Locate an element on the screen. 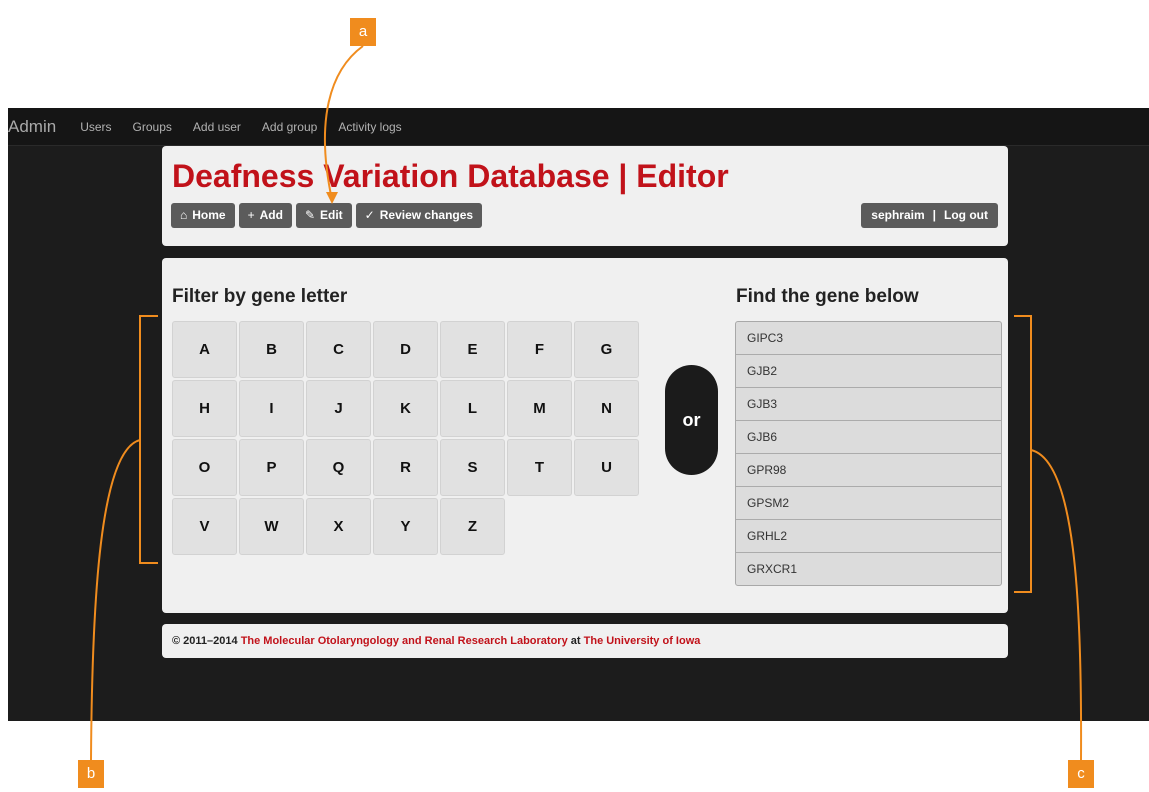  callout-a-arrow is located at coordinates (343, 123).